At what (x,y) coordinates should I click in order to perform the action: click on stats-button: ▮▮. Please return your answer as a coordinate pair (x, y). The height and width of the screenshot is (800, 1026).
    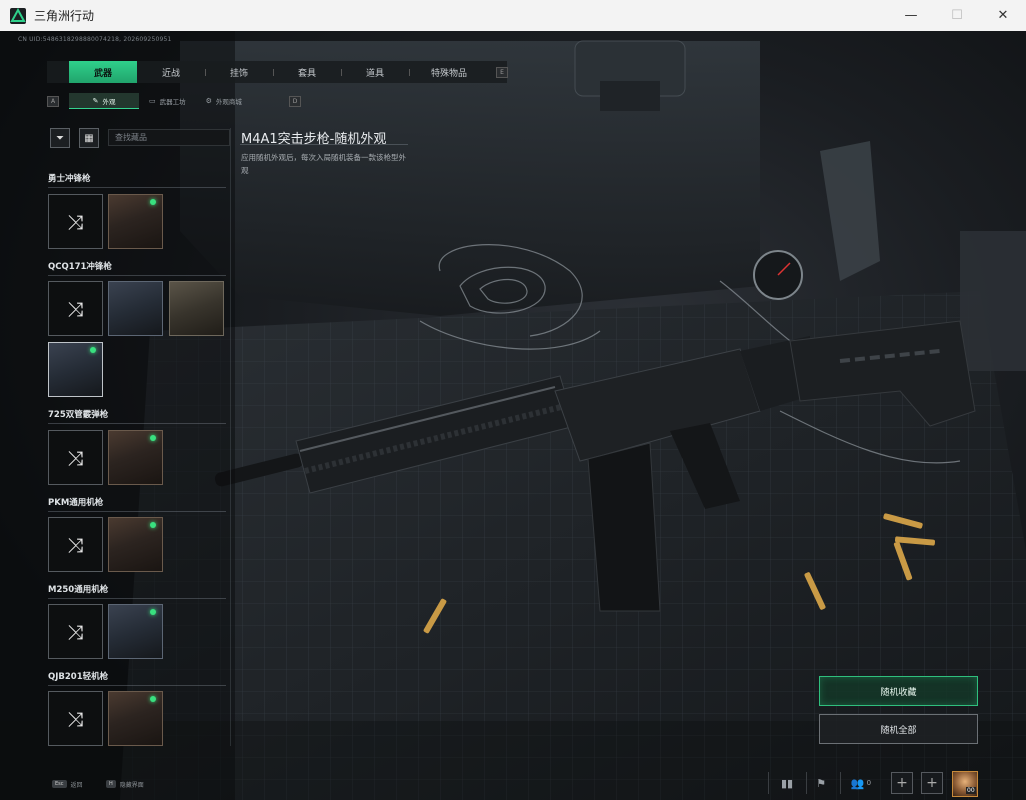
    Looking at the image, I should click on (787, 783).